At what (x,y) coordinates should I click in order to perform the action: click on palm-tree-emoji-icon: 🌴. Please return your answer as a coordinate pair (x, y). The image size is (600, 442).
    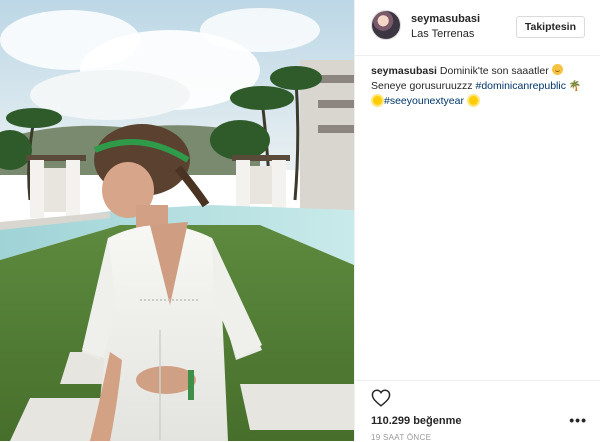
    Looking at the image, I should click on (575, 86).